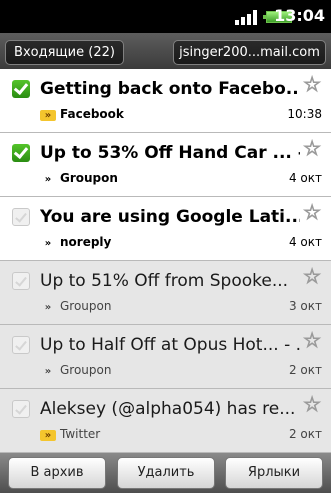 The image size is (331, 493). I want to click on inbox-folder-button: Входящие (22), so click(64, 52).